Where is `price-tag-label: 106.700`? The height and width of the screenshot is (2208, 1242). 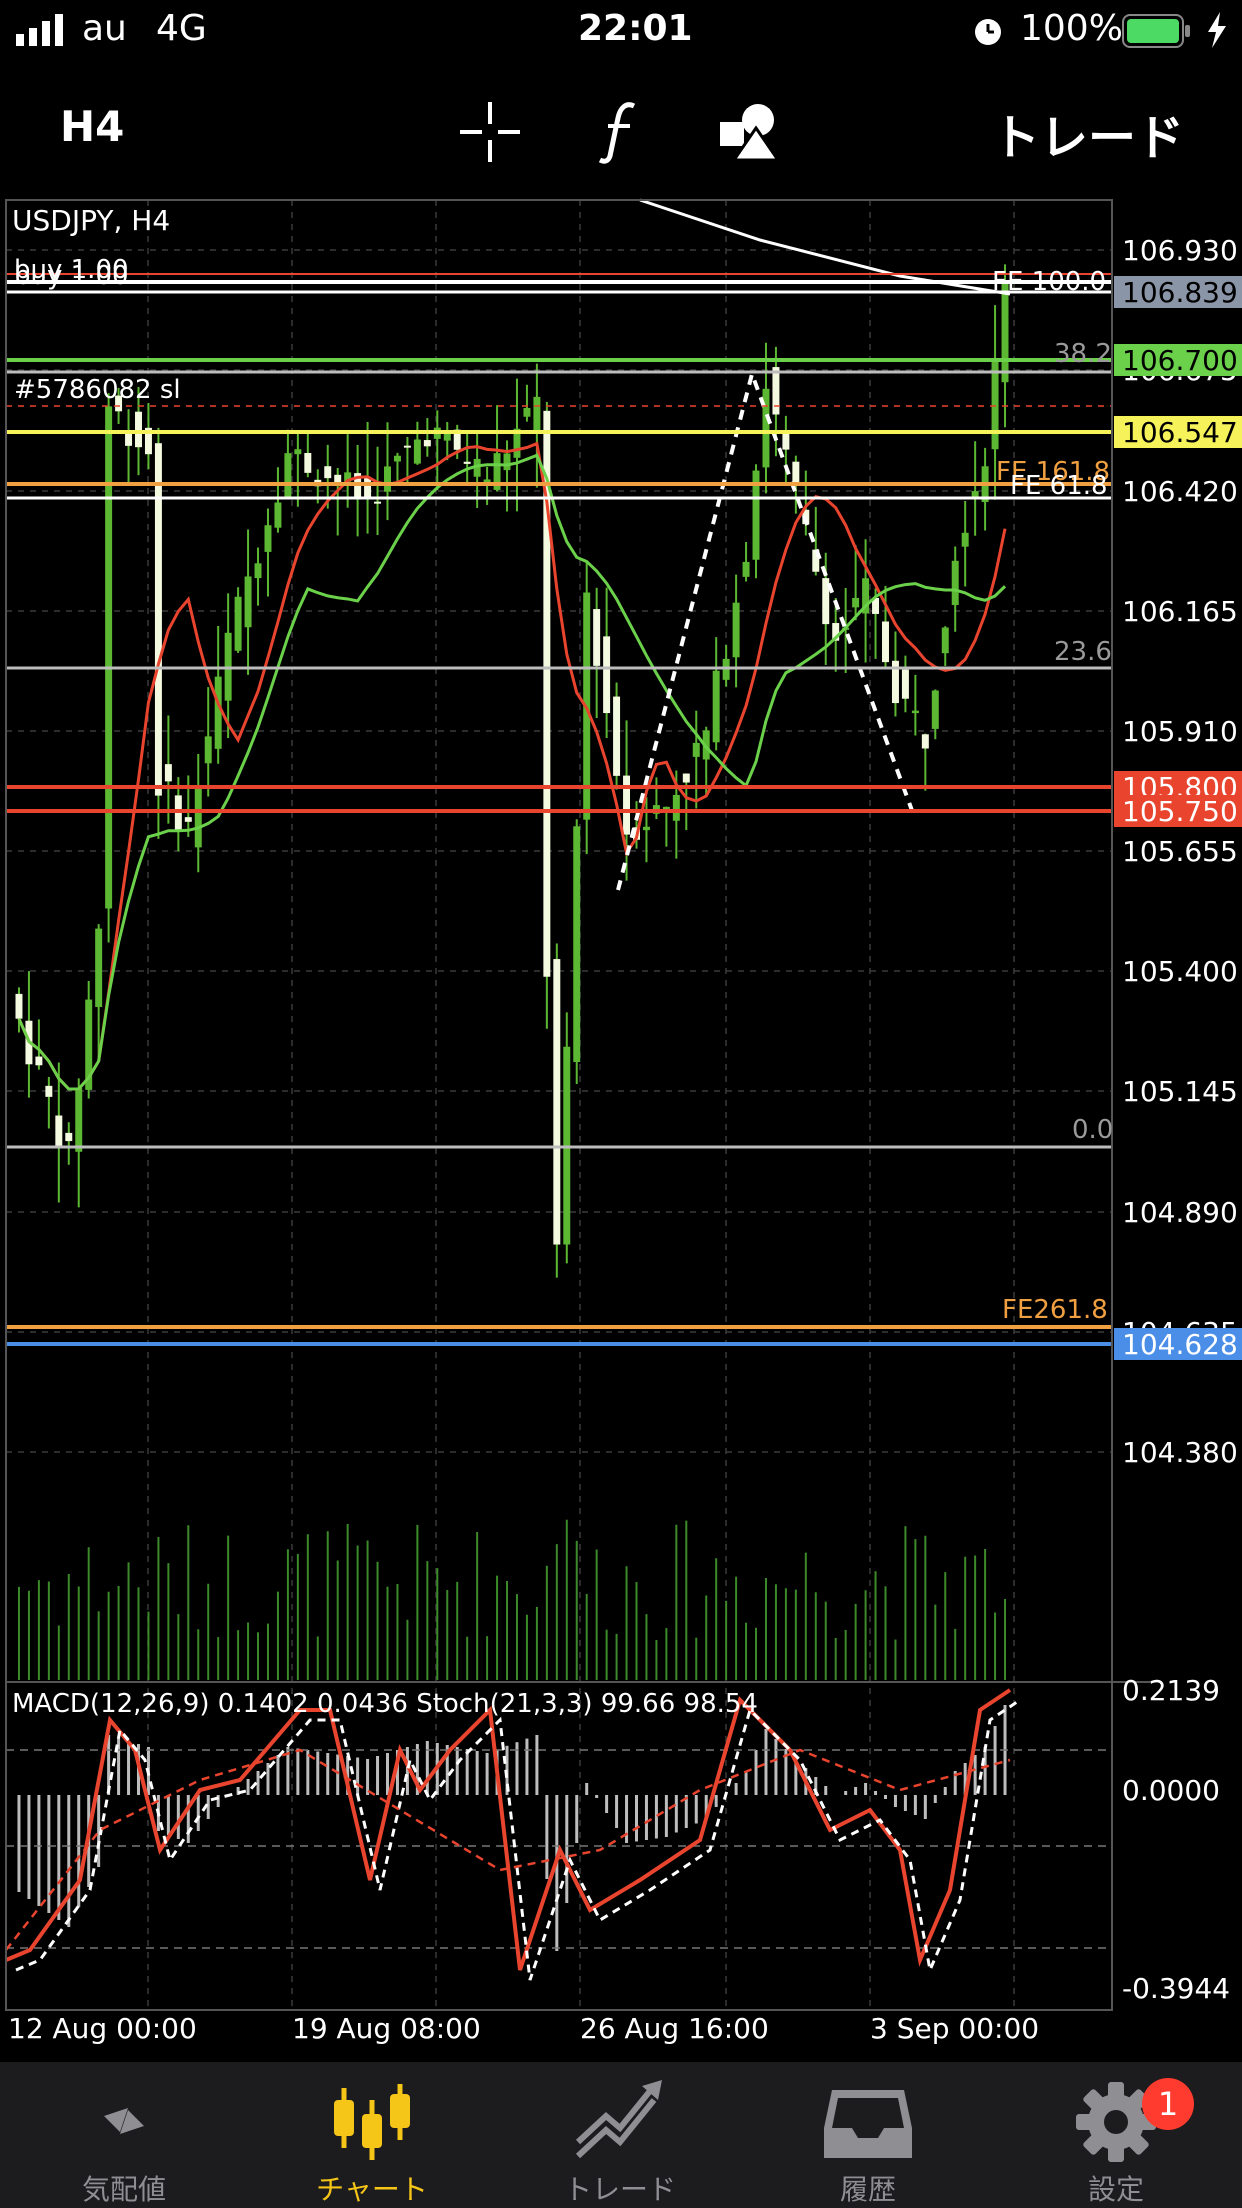
price-tag-label: 106.700 is located at coordinates (1180, 360).